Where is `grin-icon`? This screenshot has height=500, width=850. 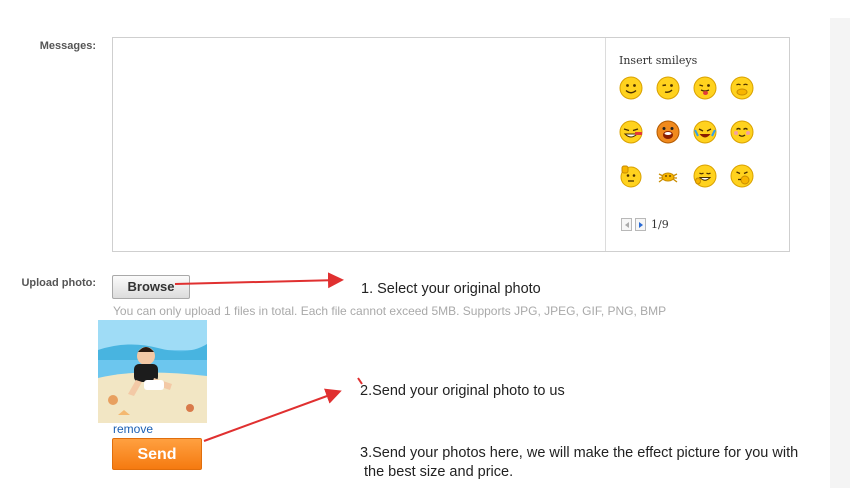
grin-icon is located at coordinates (705, 176).